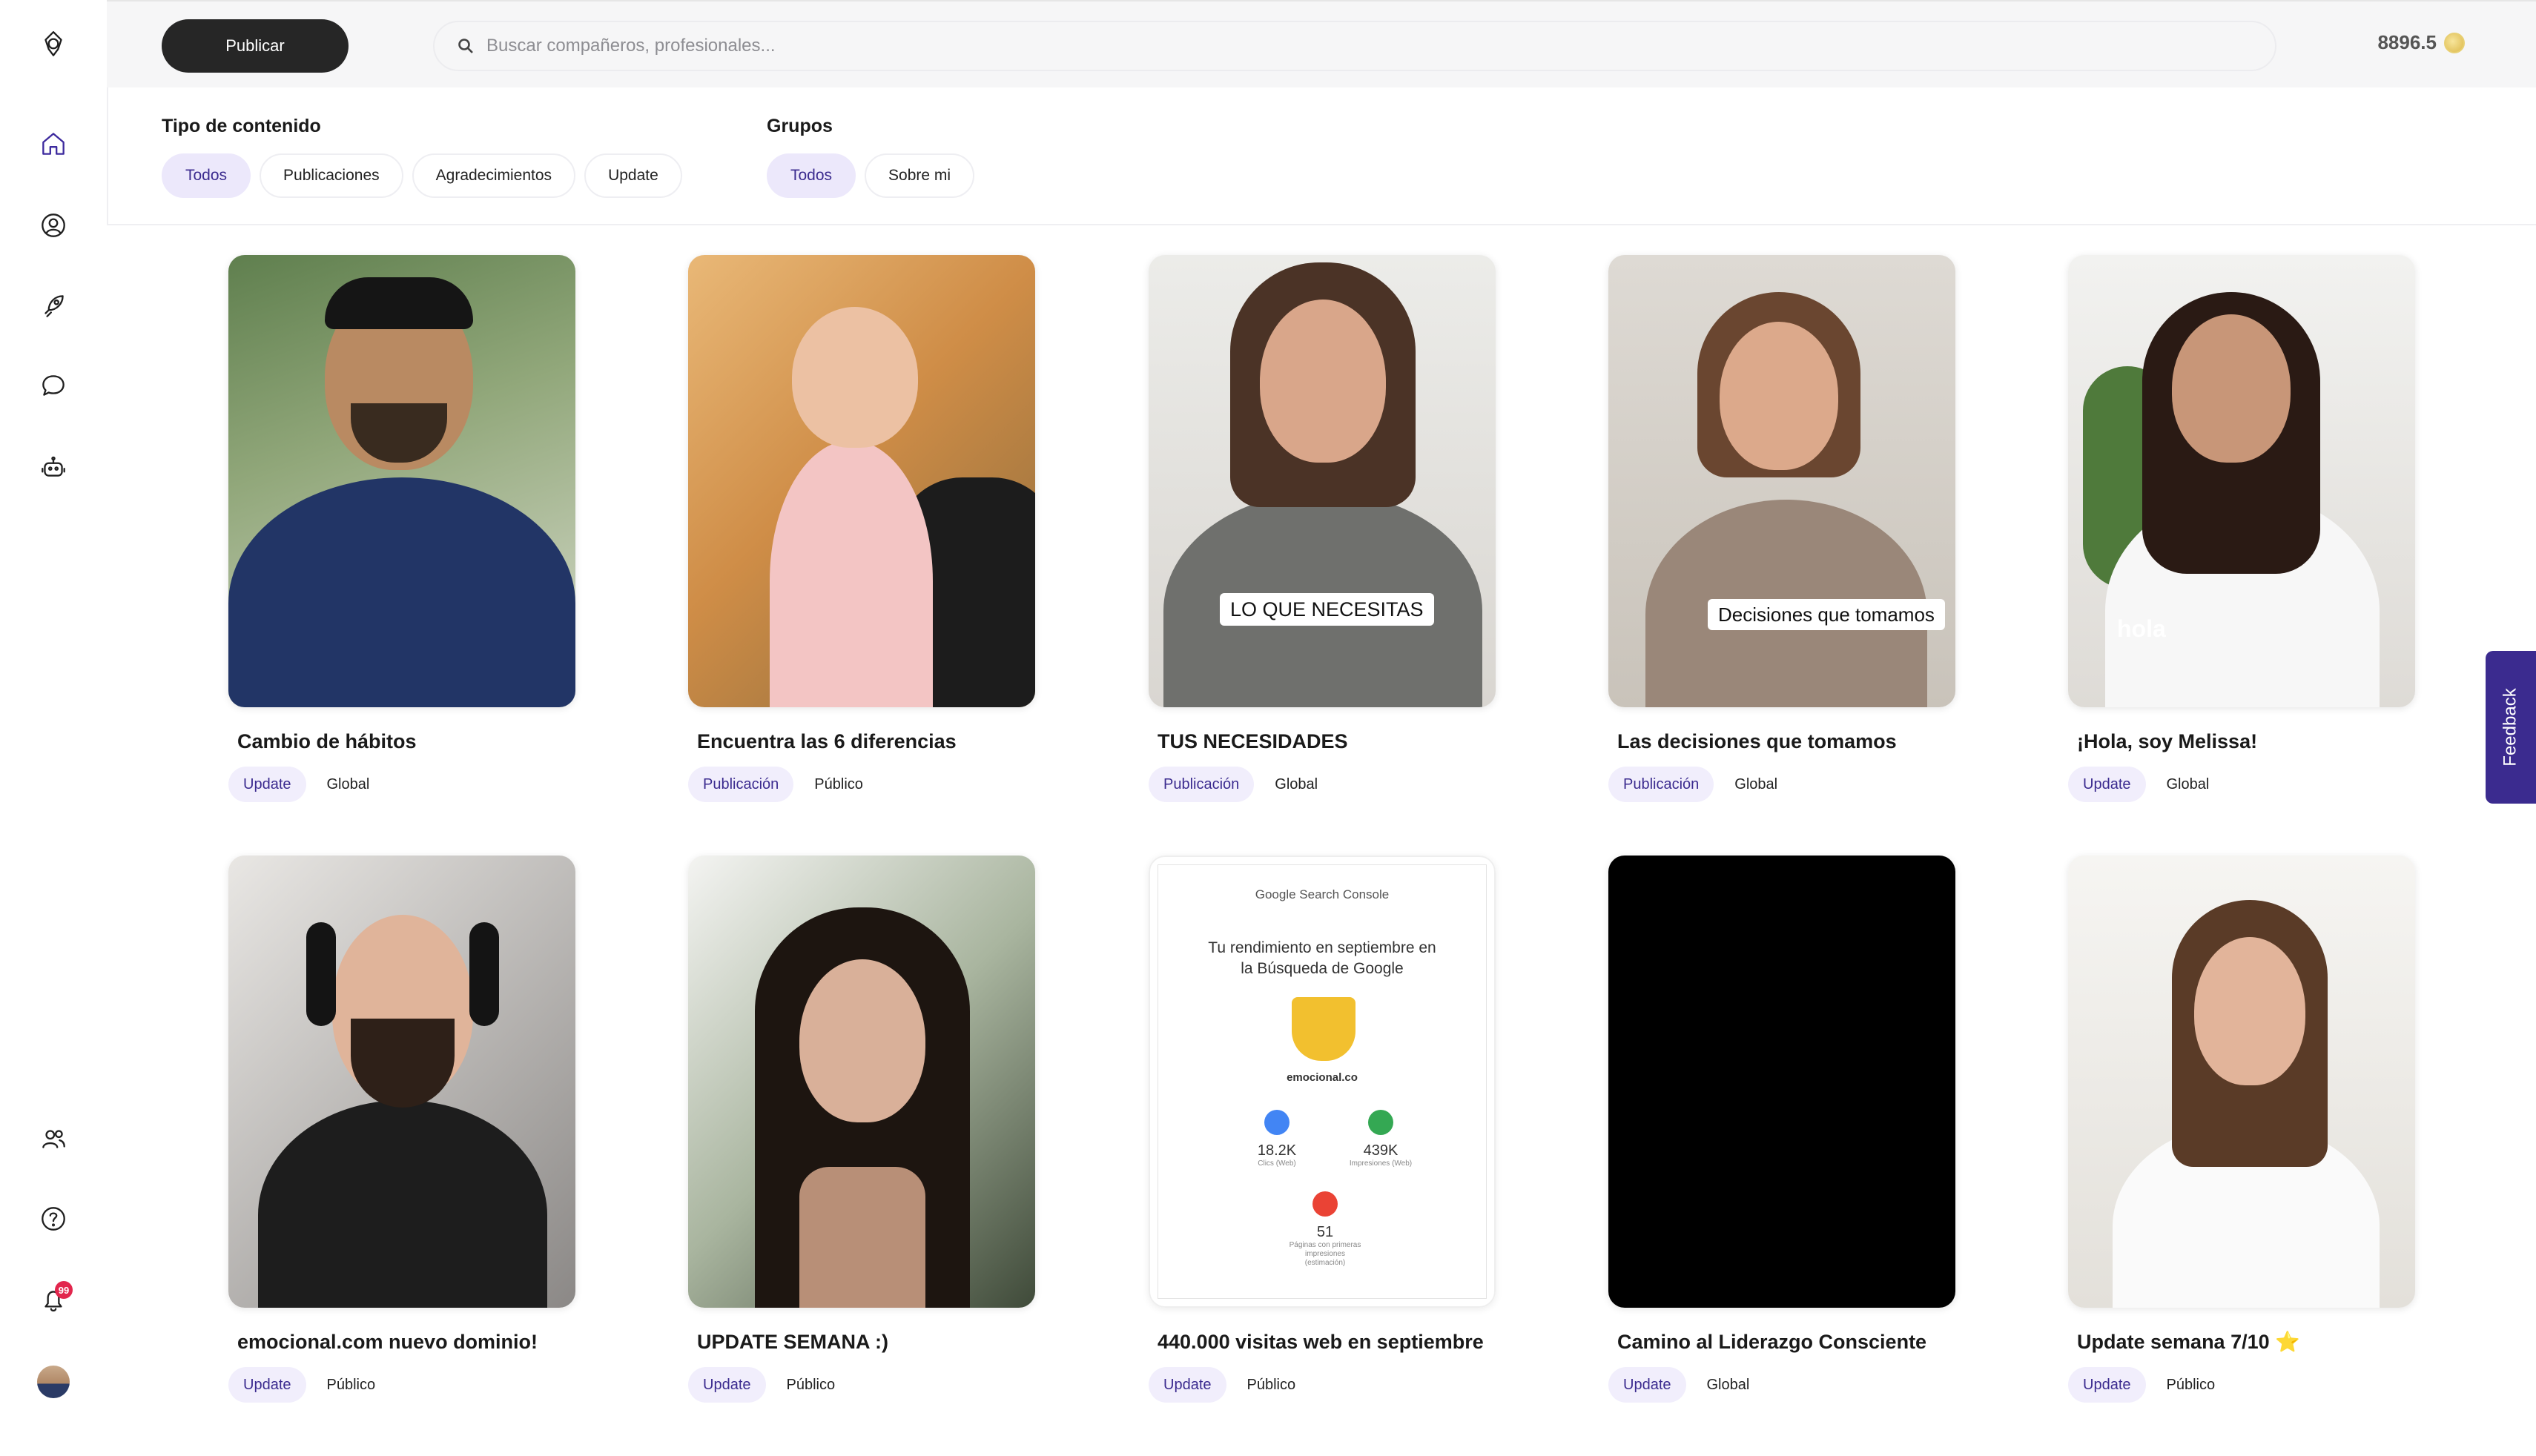 This screenshot has height=1456, width=2536. Describe the element at coordinates (54, 44) in the screenshot. I see `app-logo-icon` at that location.